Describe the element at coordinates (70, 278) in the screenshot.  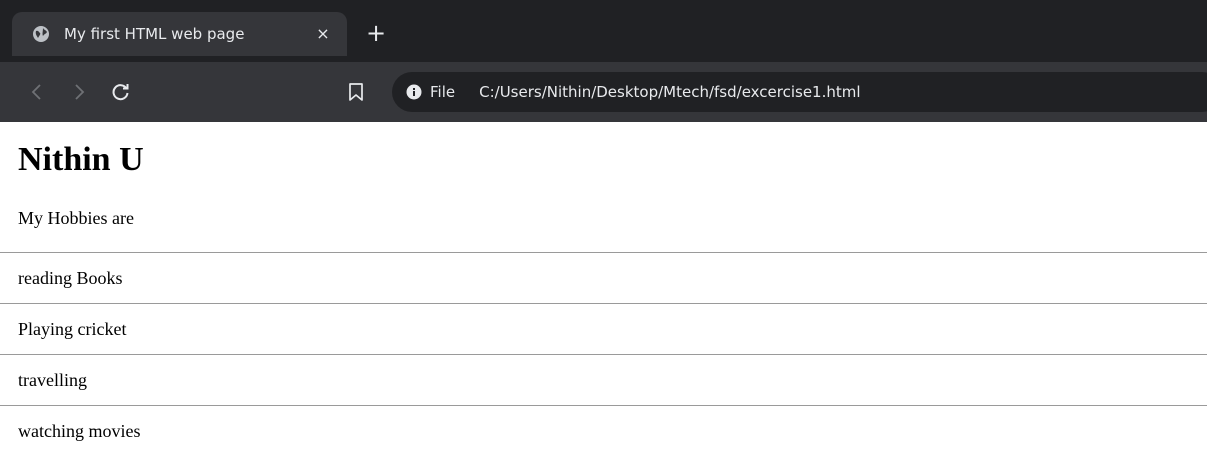
I see `list-item: reading Books` at that location.